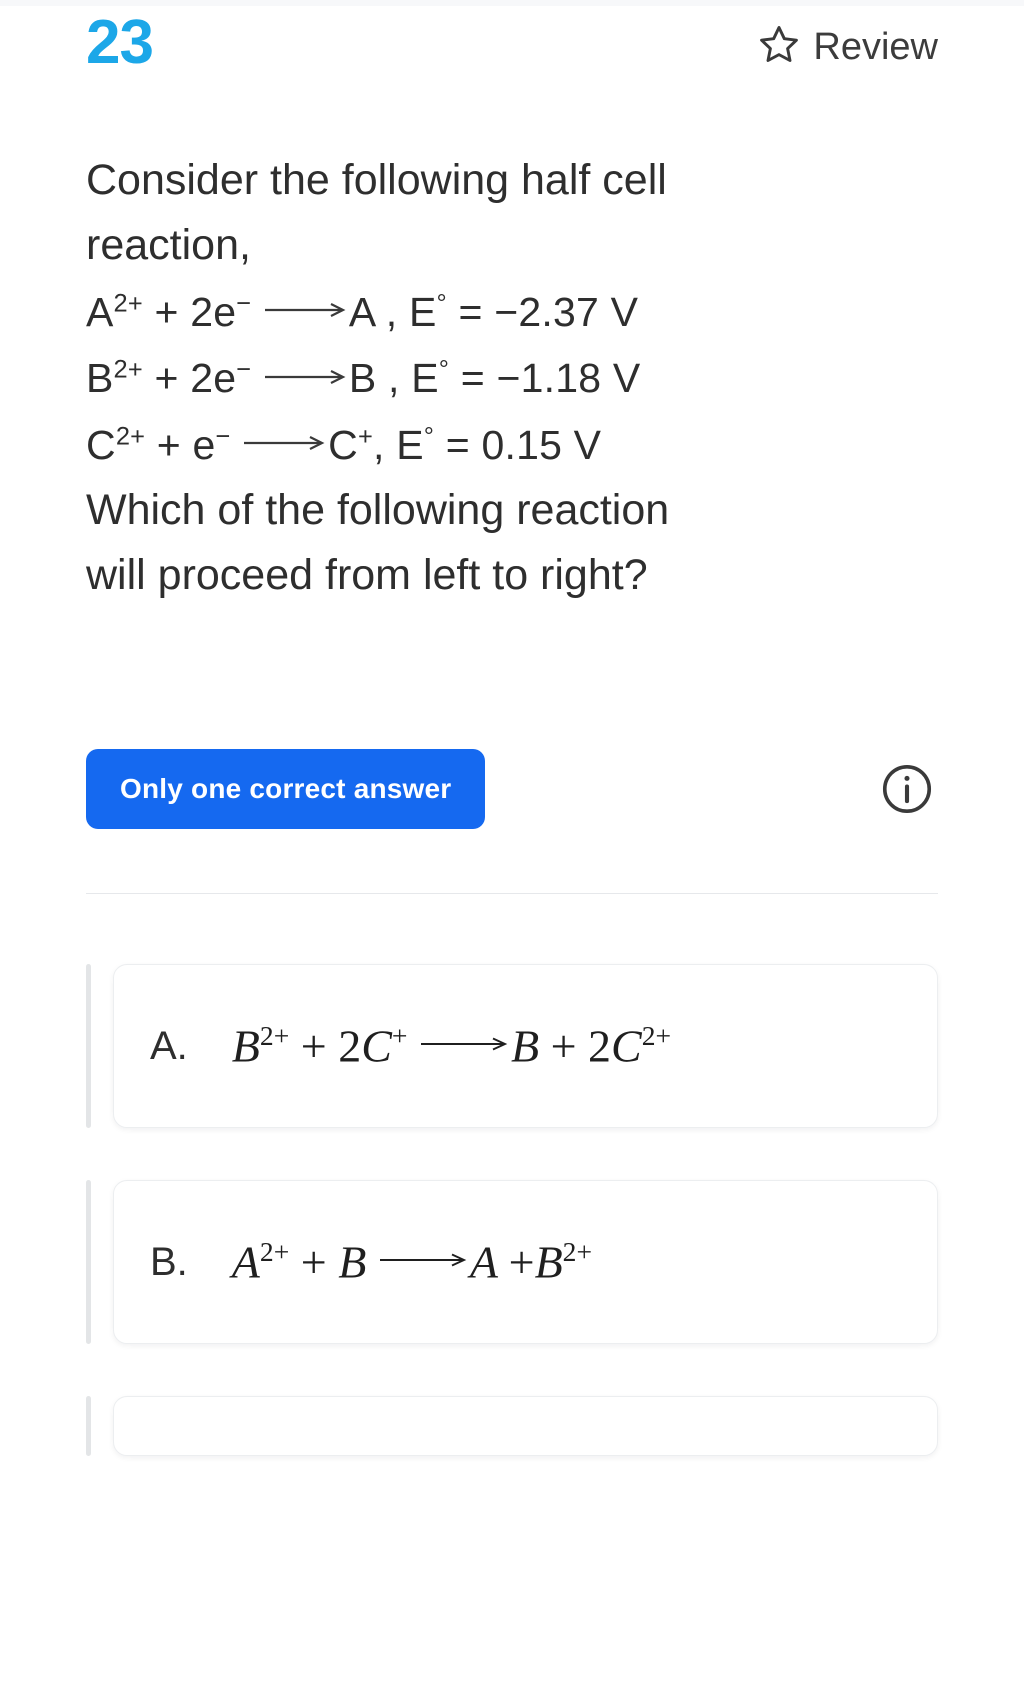 Image resolution: width=1024 pixels, height=1683 pixels. Describe the element at coordinates (656, 1035) in the screenshot. I see `opt-a-s6: 2+` at that location.